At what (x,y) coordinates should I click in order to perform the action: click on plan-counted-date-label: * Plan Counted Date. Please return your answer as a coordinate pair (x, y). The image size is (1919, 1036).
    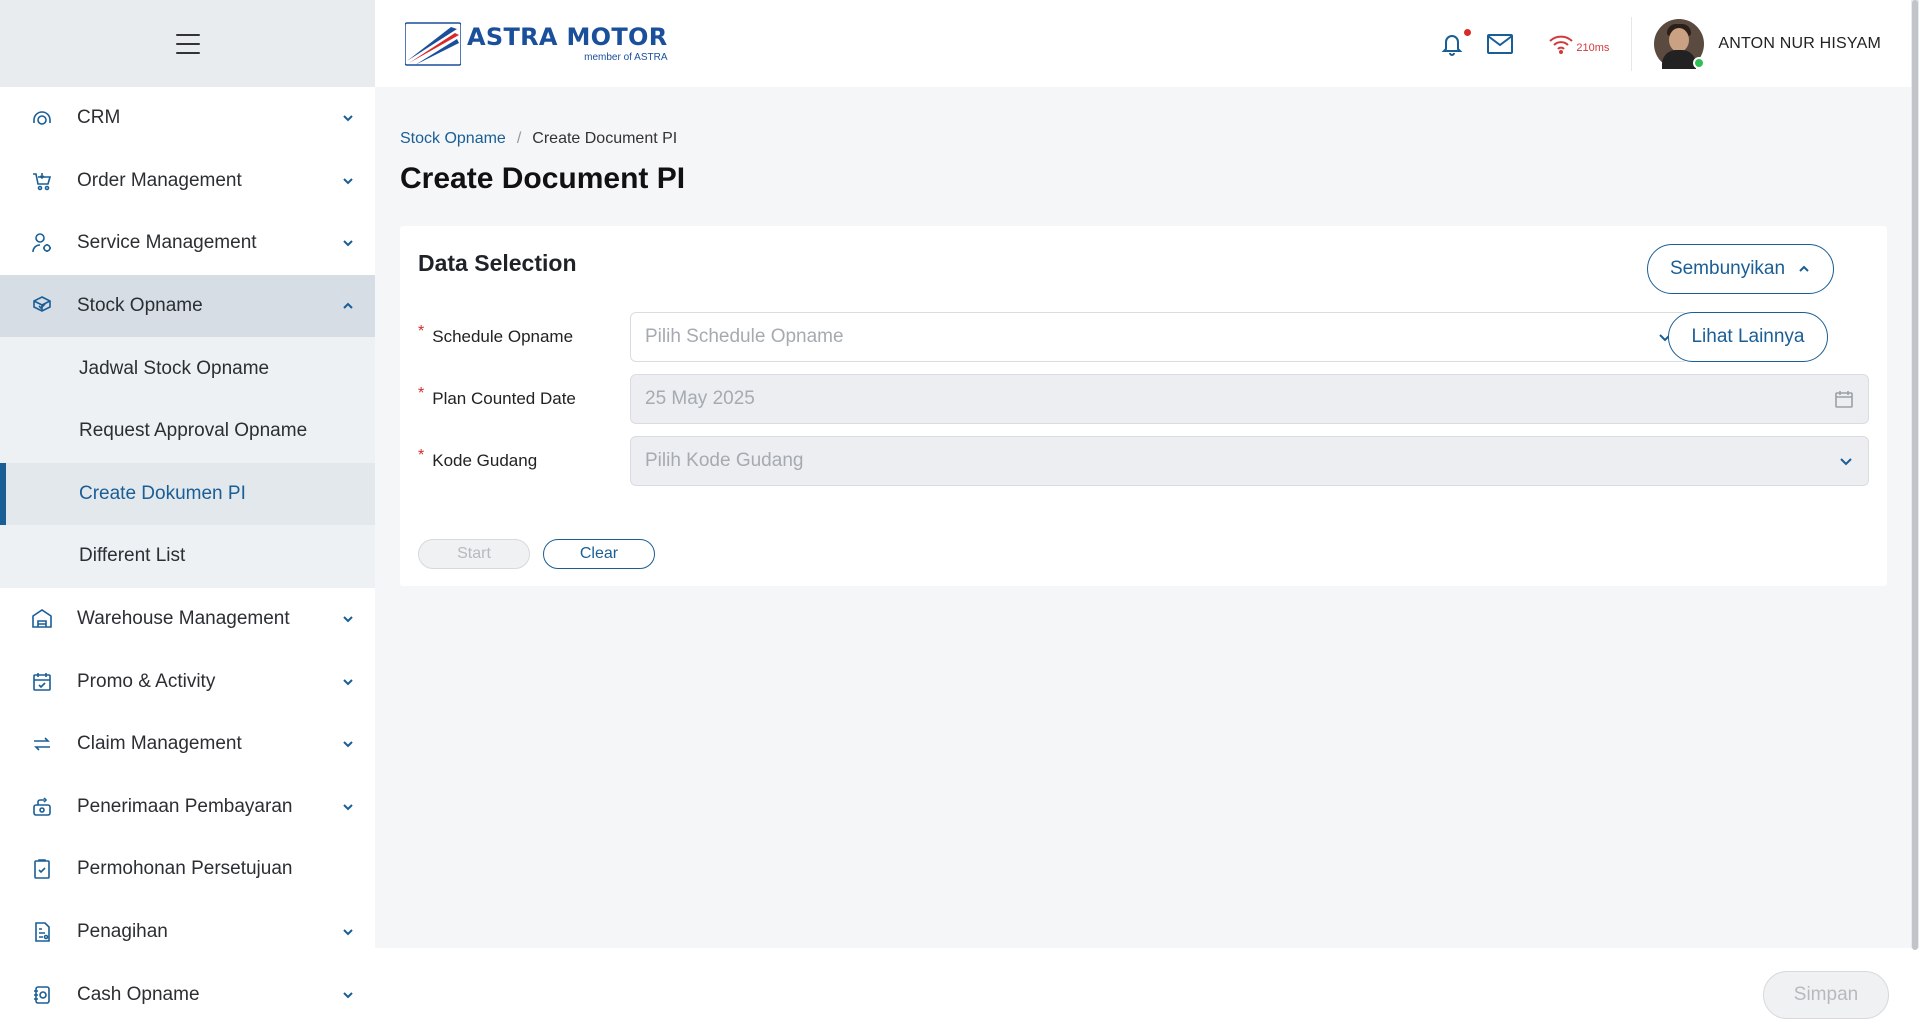
    Looking at the image, I should click on (524, 397).